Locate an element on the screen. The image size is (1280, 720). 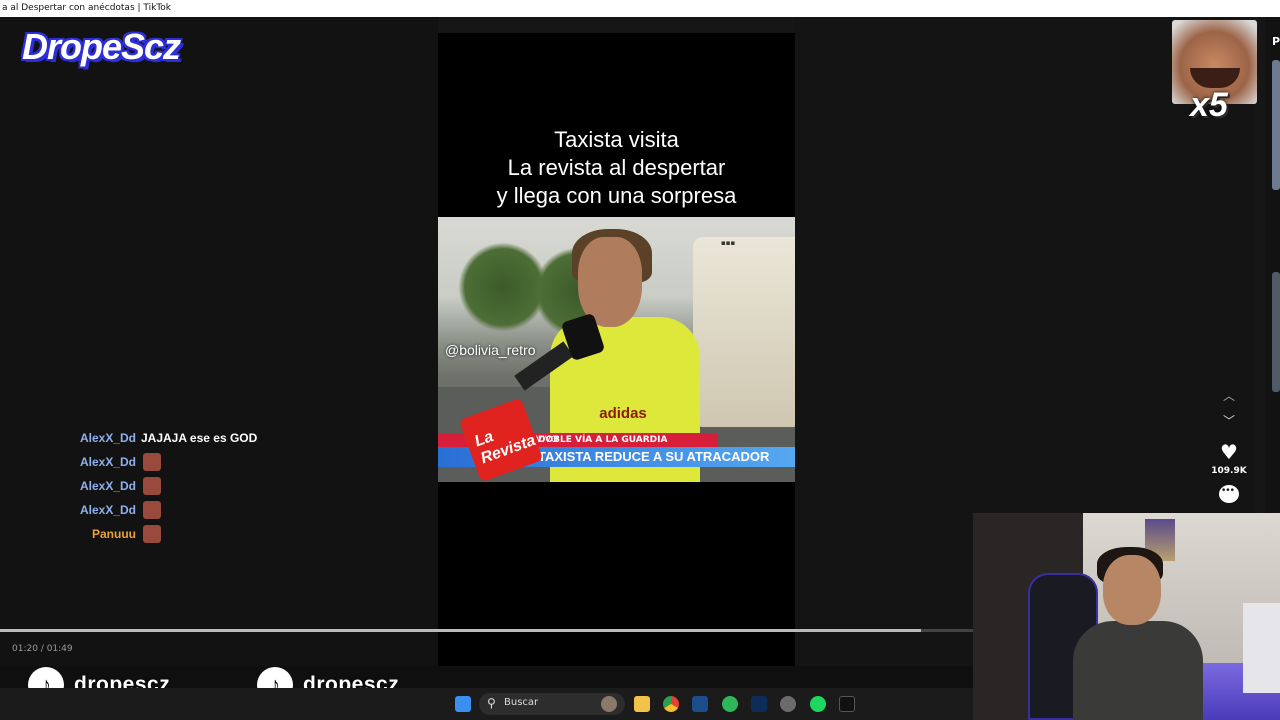
streamer-body is located at coordinates (1138, 670).